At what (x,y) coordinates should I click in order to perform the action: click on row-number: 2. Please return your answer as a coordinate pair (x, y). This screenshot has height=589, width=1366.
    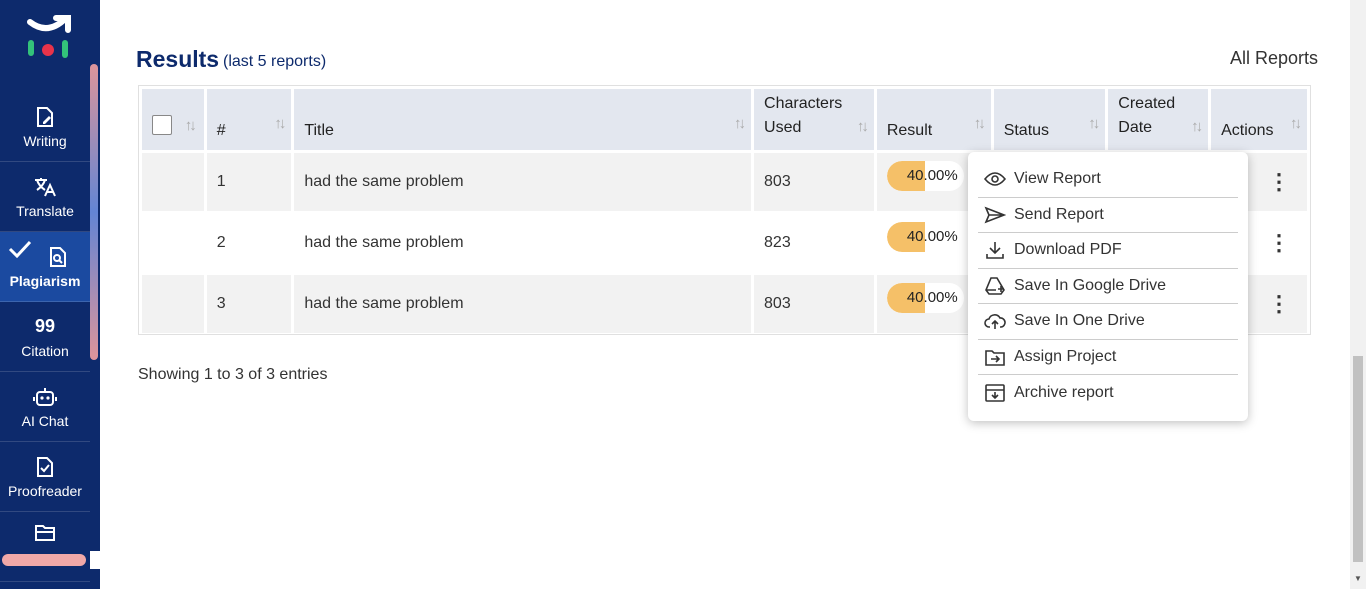
    Looking at the image, I should click on (249, 243).